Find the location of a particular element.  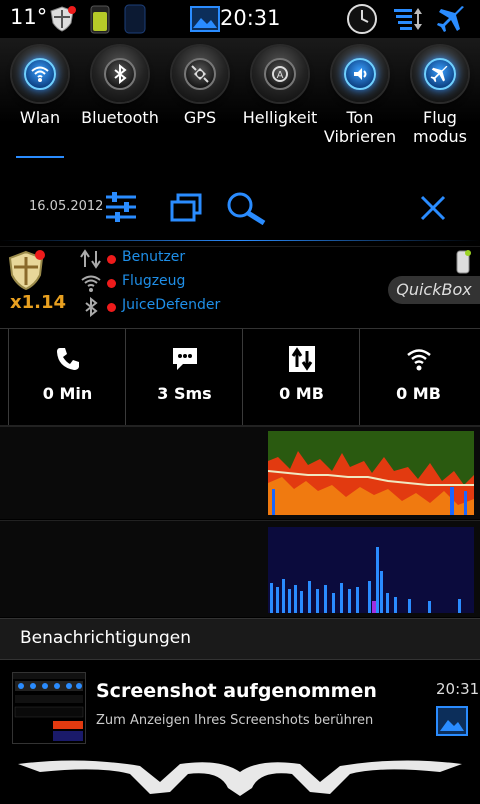

brightness-icon: A is located at coordinates (280, 74).